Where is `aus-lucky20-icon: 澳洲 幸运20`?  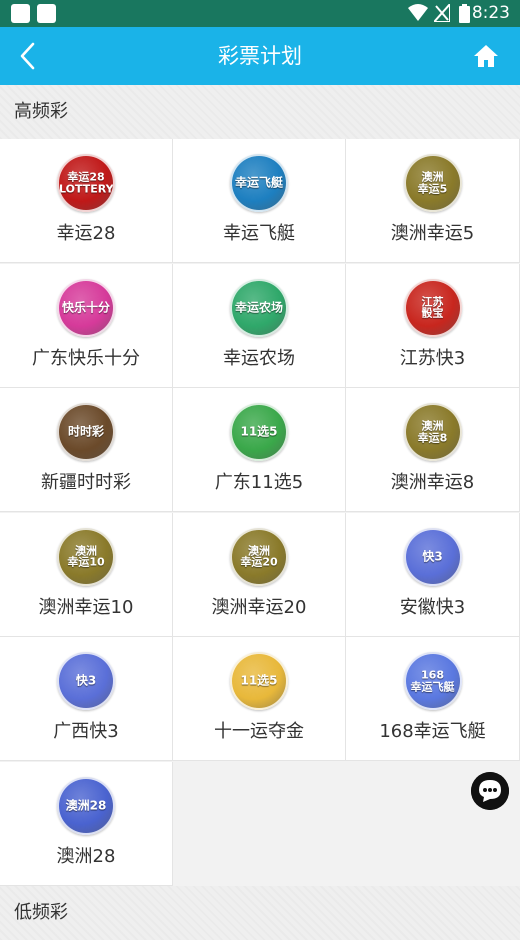
aus-lucky20-icon: 澳洲 幸运20 is located at coordinates (259, 556).